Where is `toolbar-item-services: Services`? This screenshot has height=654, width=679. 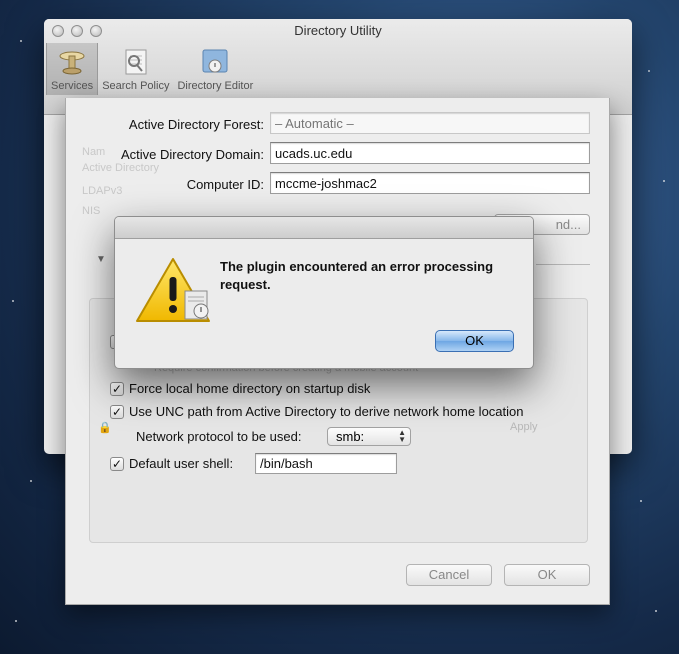
toolbar-item-services: Services is located at coordinates (72, 69).